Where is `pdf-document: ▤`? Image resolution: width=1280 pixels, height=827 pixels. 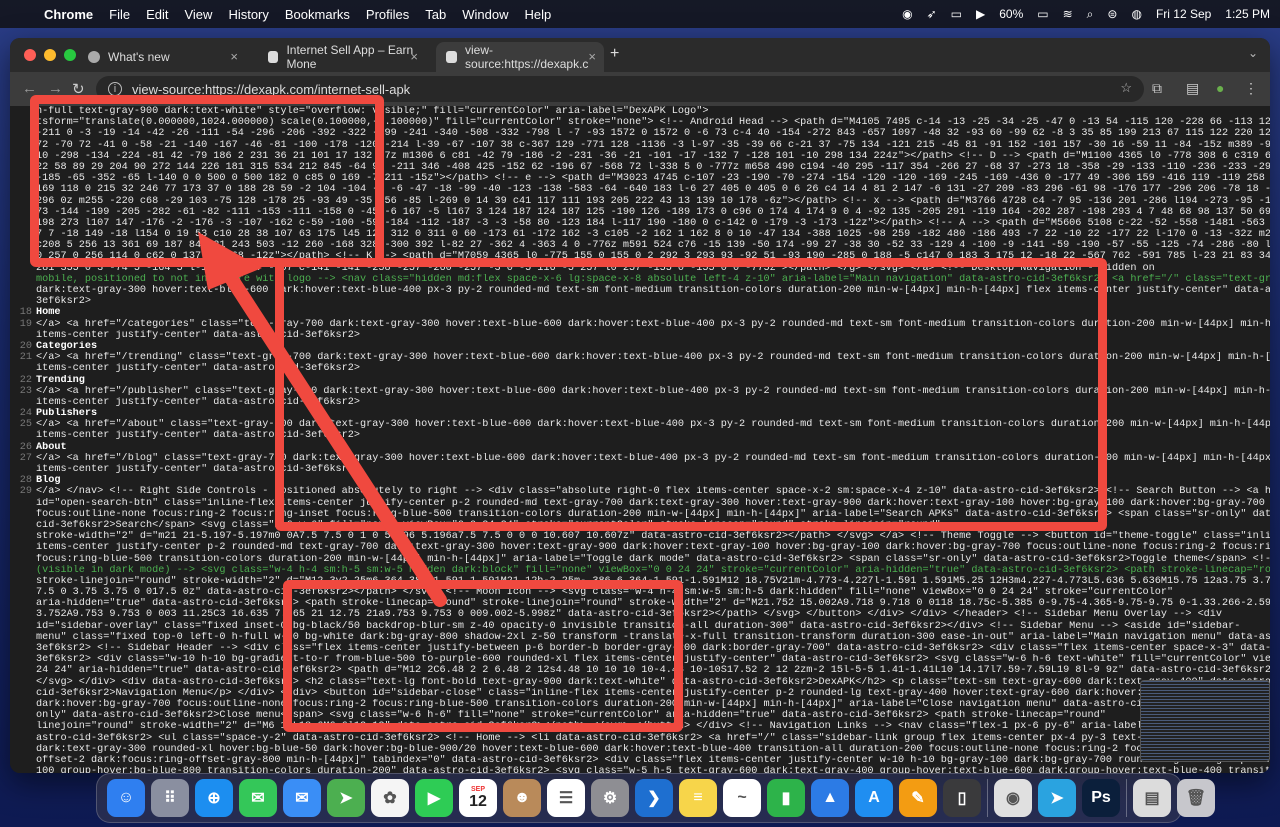 pdf-document: ▤ is located at coordinates (1152, 798).